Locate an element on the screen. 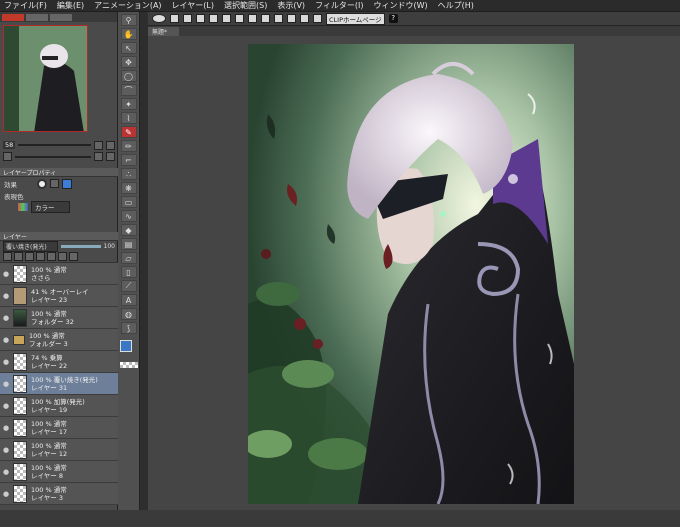 The image size is (680, 527). brush-tool-icon: ⌐ is located at coordinates (128, 160).